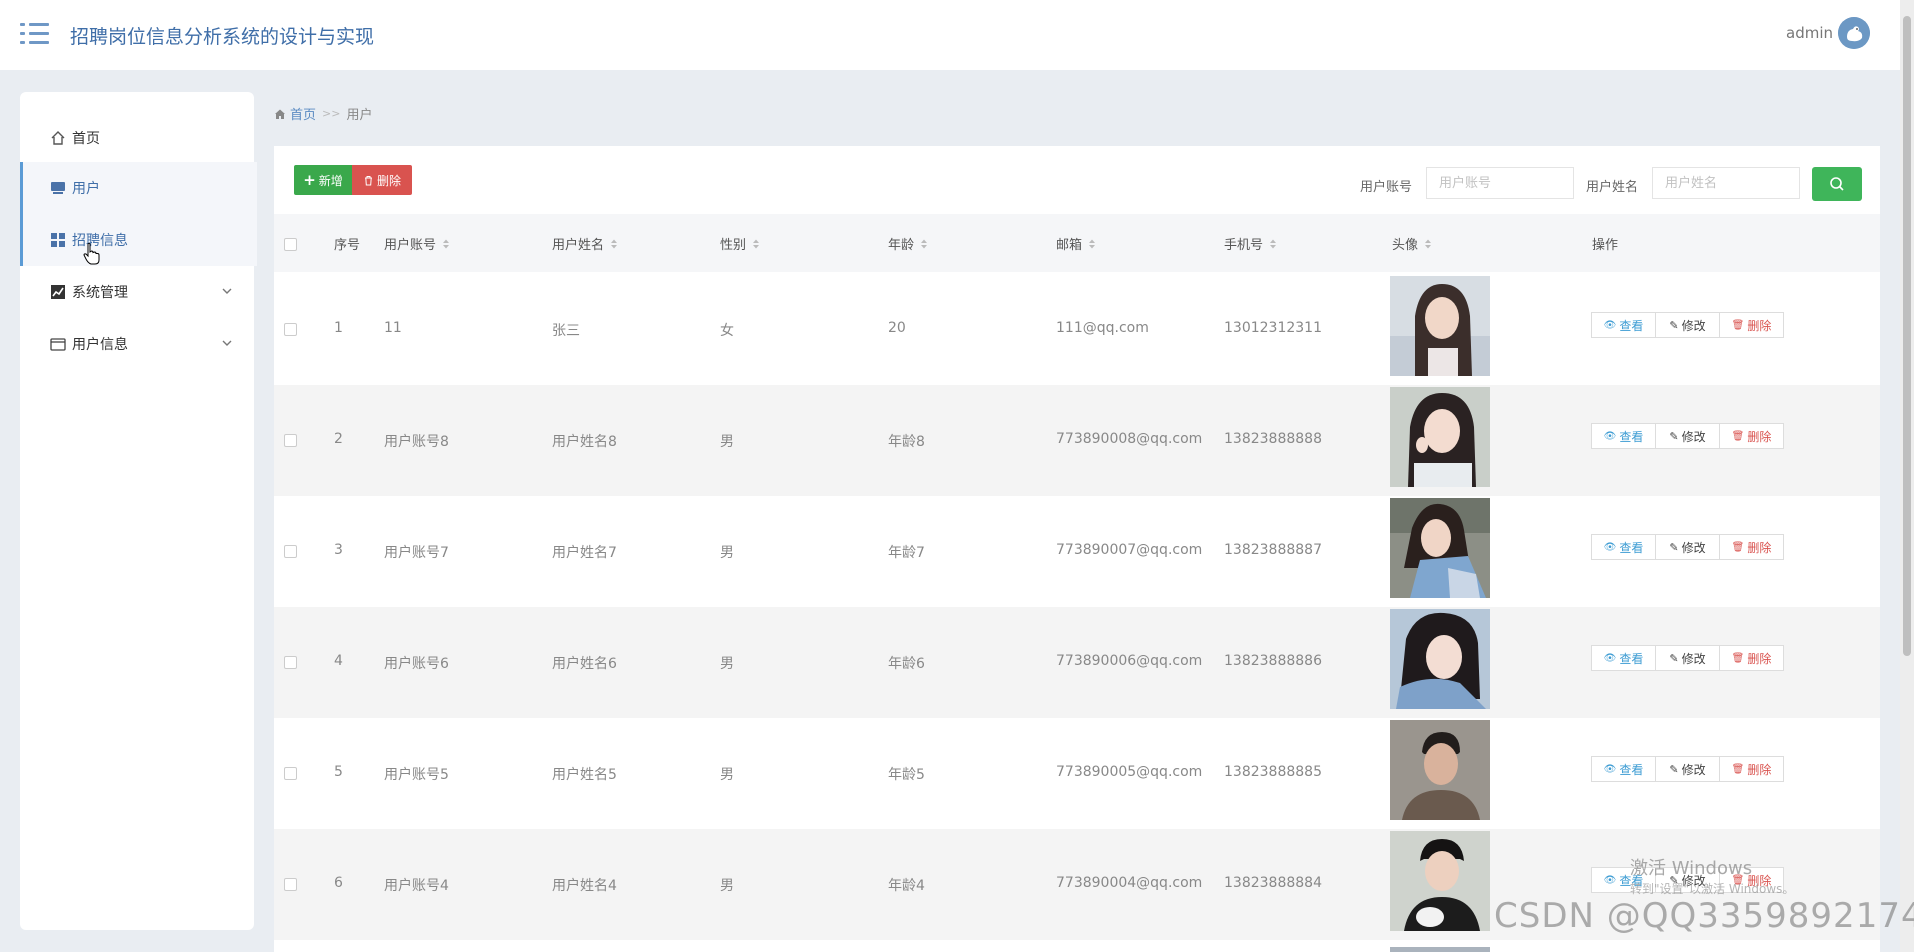 The height and width of the screenshot is (952, 1914). I want to click on user-name: admin, so click(1809, 33).